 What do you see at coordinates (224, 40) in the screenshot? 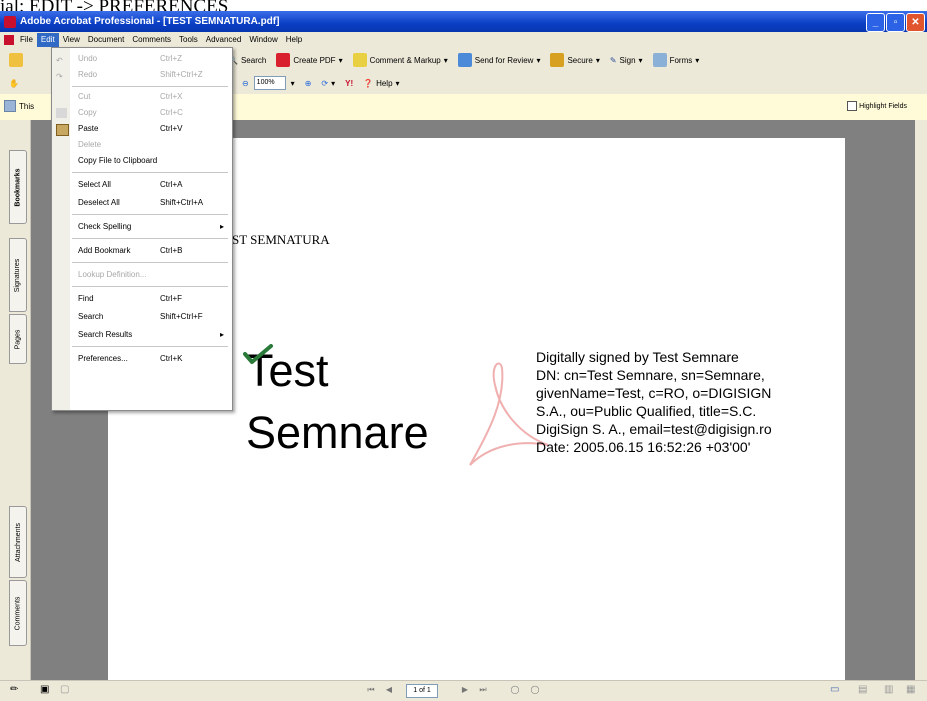
I see `menu-advanced: Advanced` at bounding box center [224, 40].